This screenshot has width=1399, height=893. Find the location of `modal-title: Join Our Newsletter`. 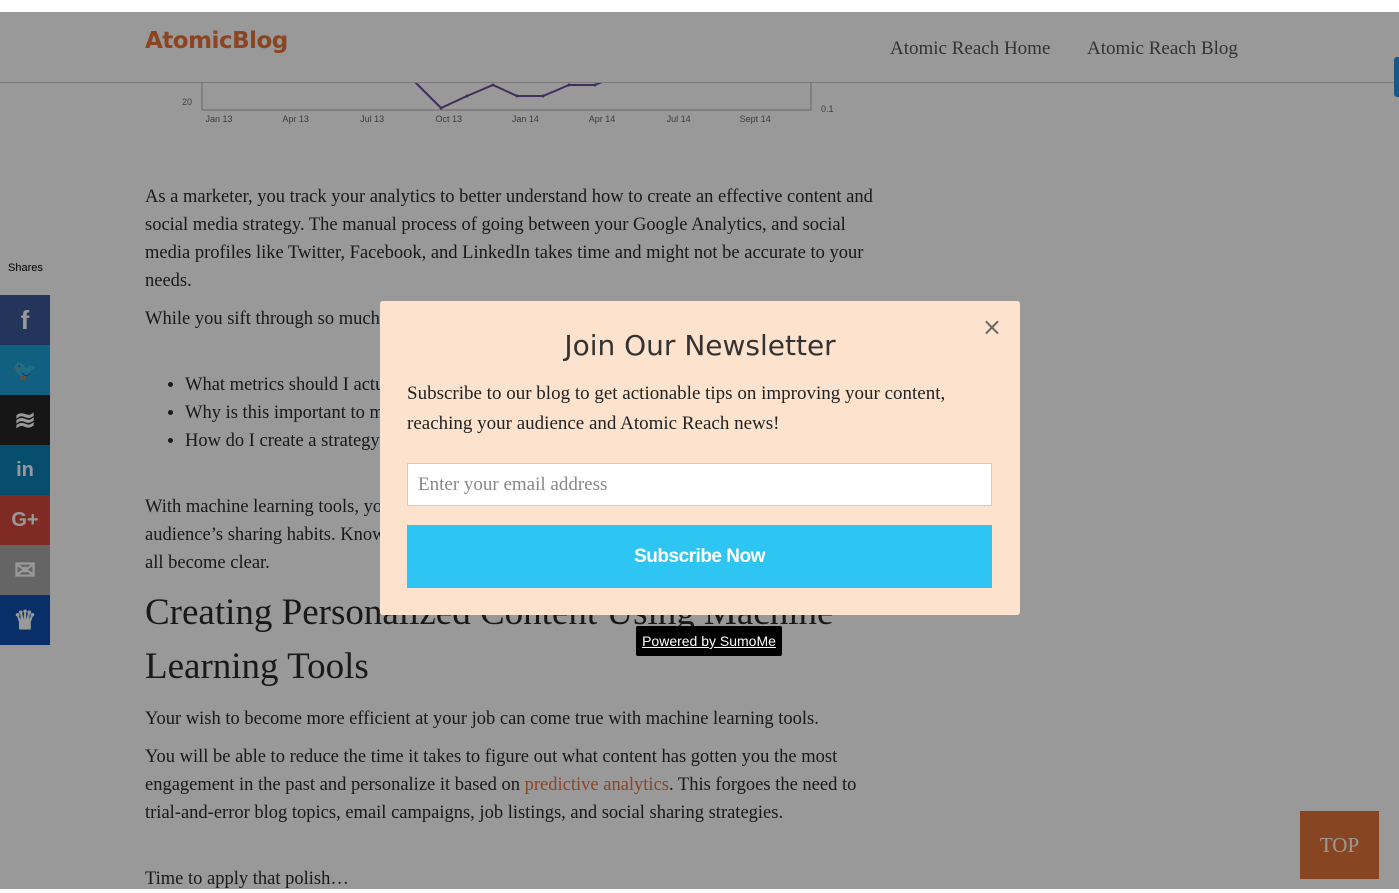

modal-title: Join Our Newsletter is located at coordinates (700, 345).